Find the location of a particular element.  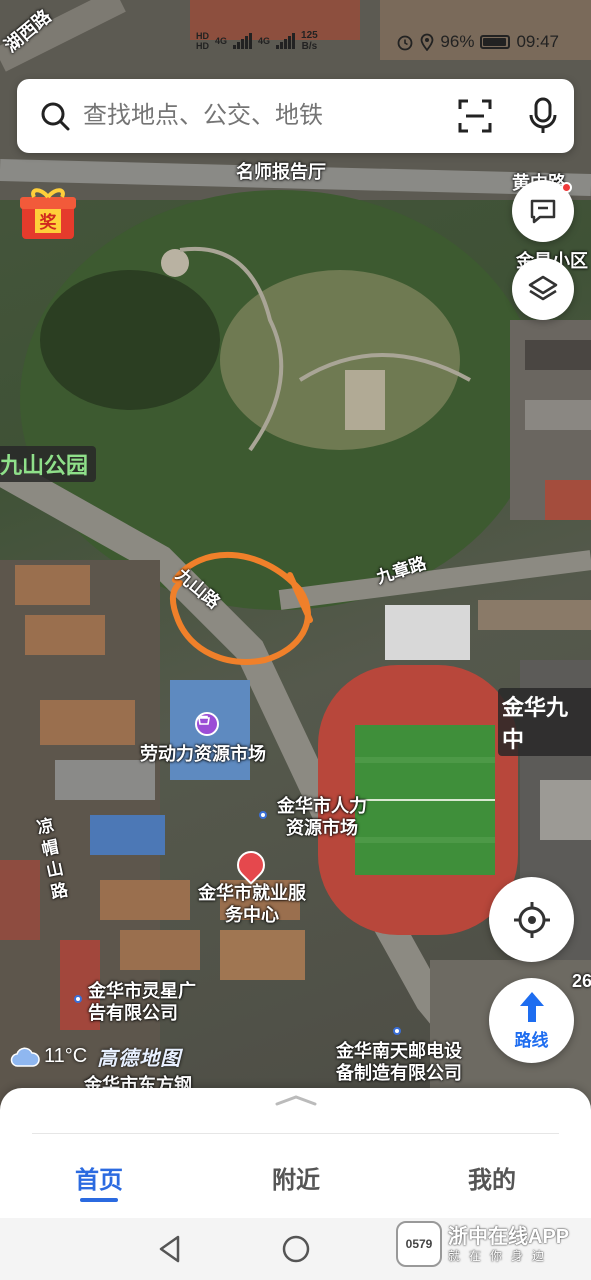

poi-dot-ad-company is located at coordinates (78, 999).